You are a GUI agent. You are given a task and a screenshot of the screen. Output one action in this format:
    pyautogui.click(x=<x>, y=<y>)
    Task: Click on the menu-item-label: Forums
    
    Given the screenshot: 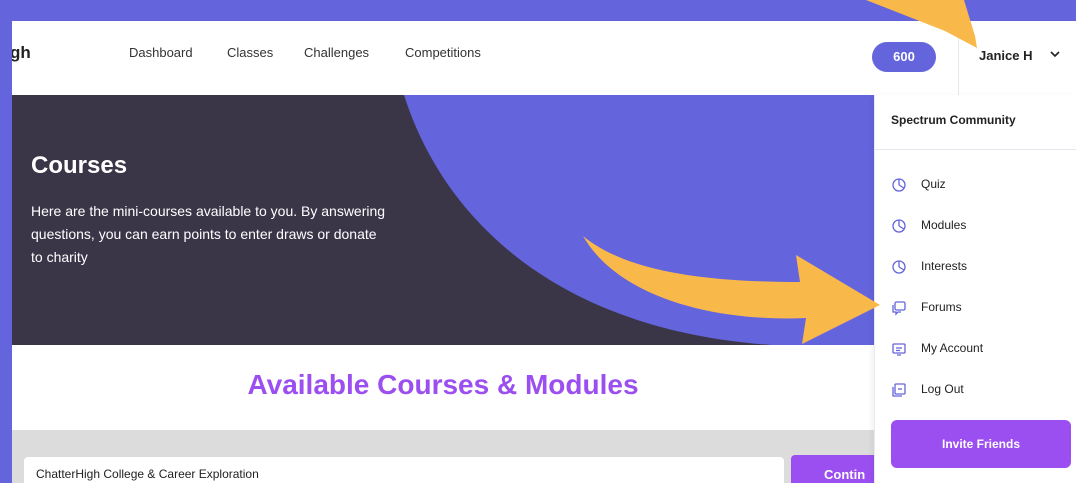 What is the action you would take?
    pyautogui.click(x=941, y=307)
    